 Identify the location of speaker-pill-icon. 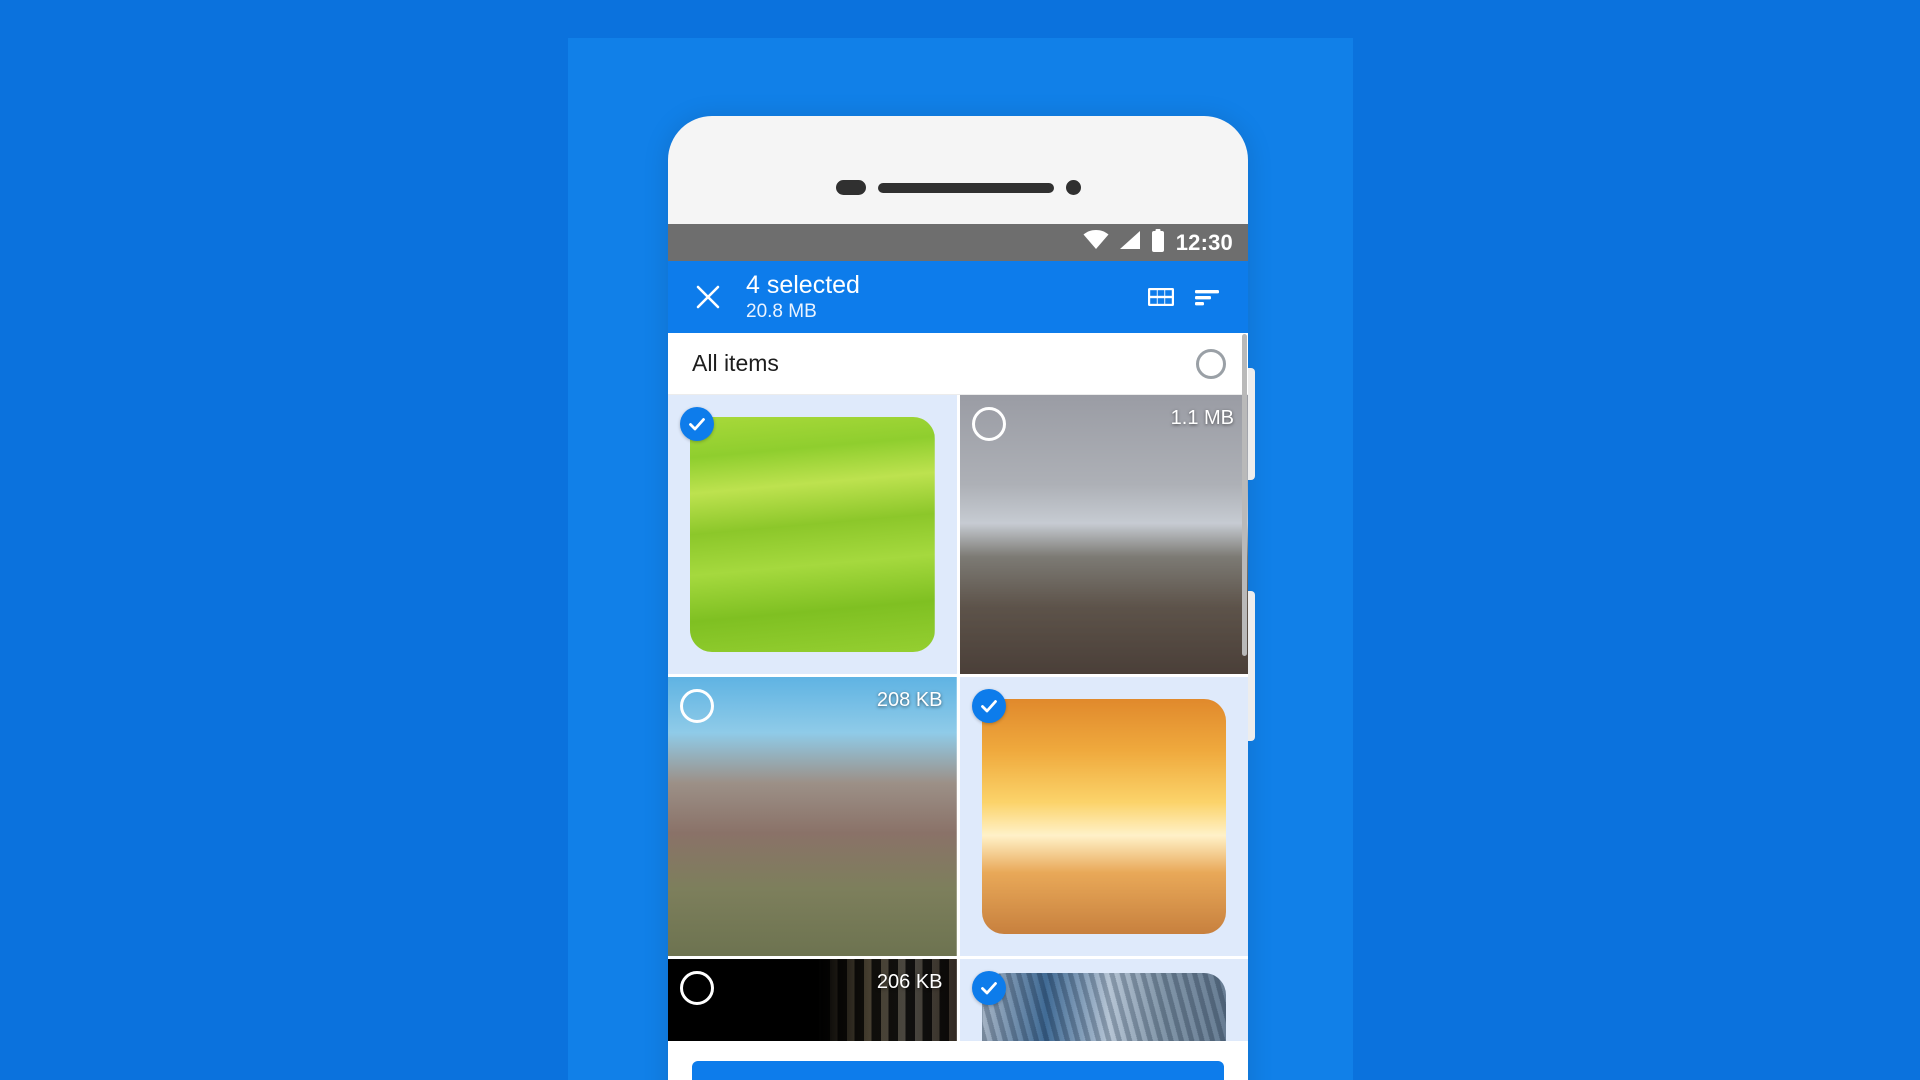
(850, 187).